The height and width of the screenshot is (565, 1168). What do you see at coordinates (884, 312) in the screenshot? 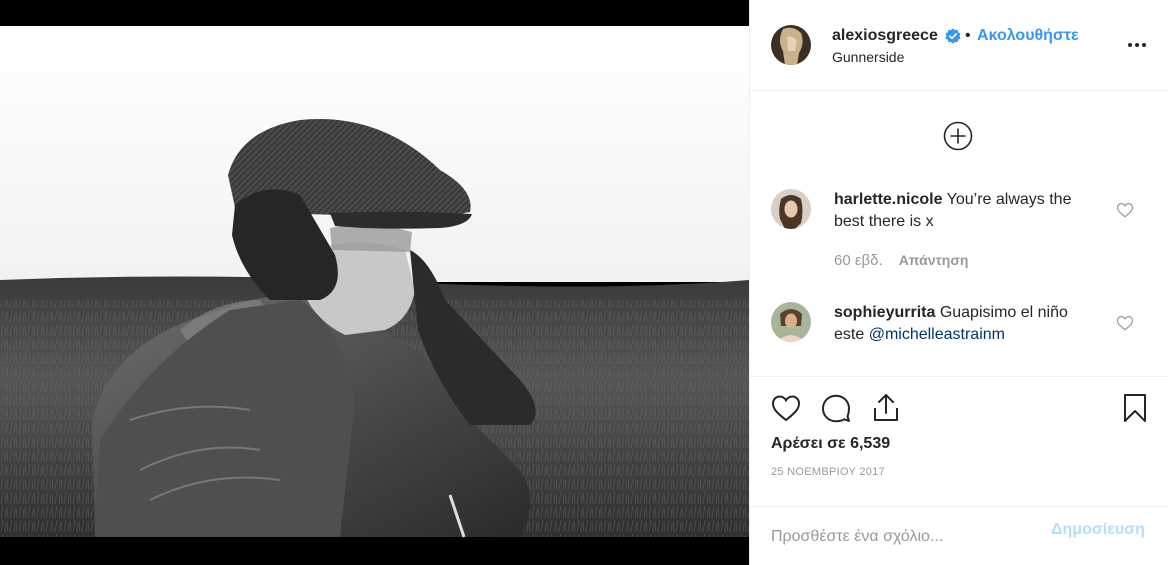
I see `comment-username: sophieyurrita` at bounding box center [884, 312].